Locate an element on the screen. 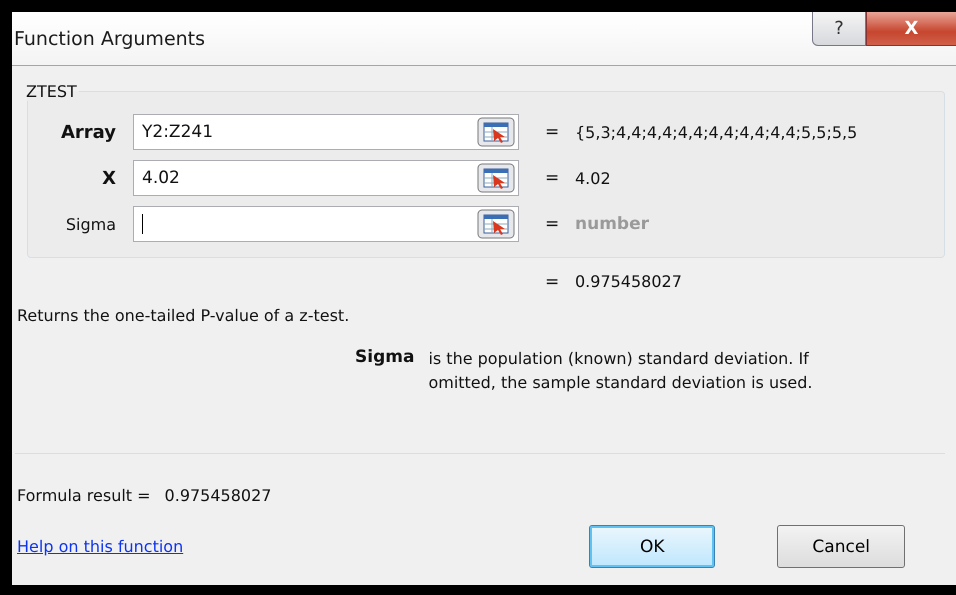  argument-result: 4.02 is located at coordinates (593, 178).